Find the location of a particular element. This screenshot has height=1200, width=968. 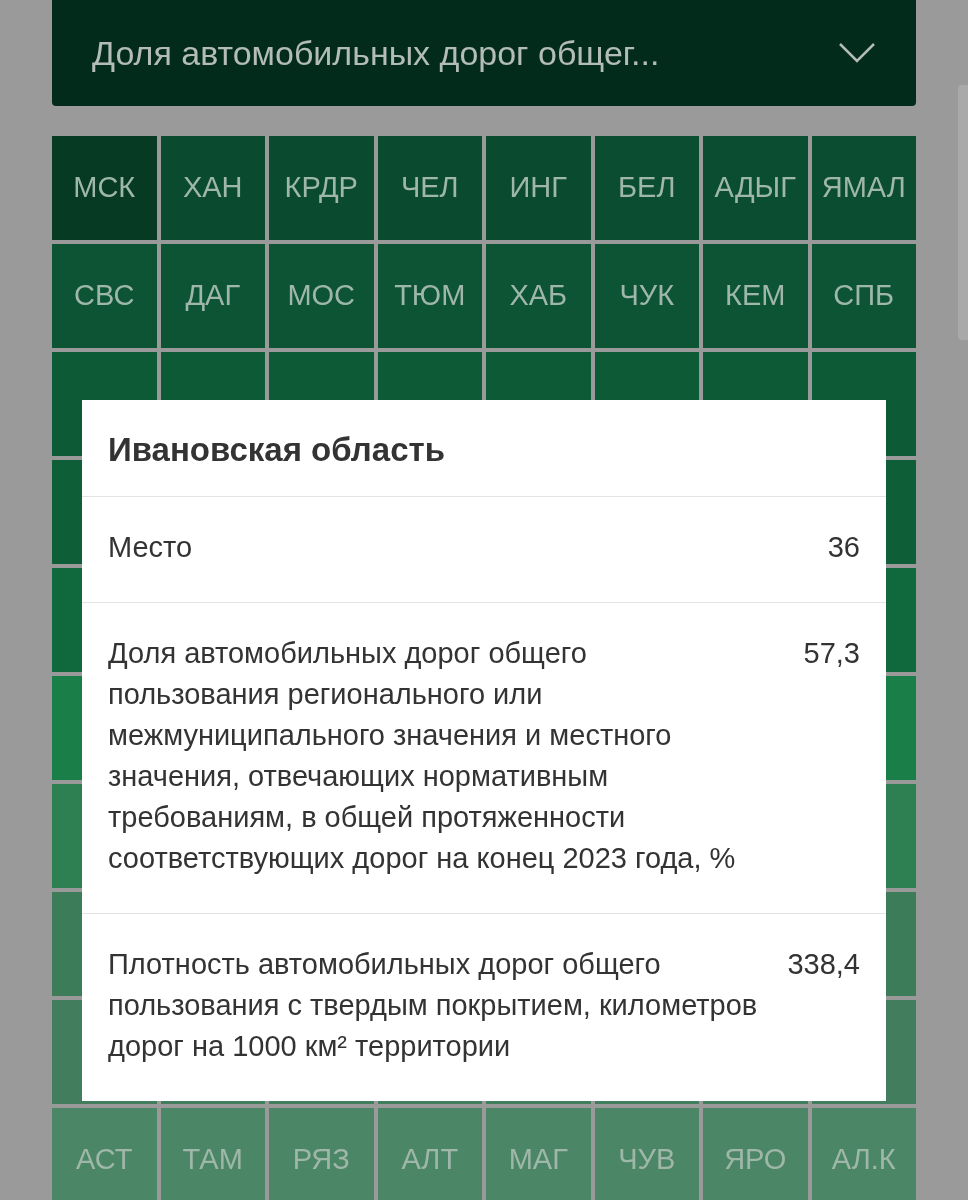

popup-title: Ивановская область is located at coordinates (276, 450).